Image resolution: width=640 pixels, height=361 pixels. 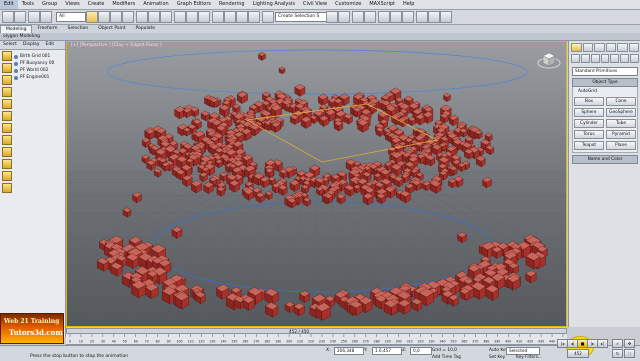 What do you see at coordinates (7, 104) in the screenshot?
I see `display-helpers-icon` at bounding box center [7, 104].